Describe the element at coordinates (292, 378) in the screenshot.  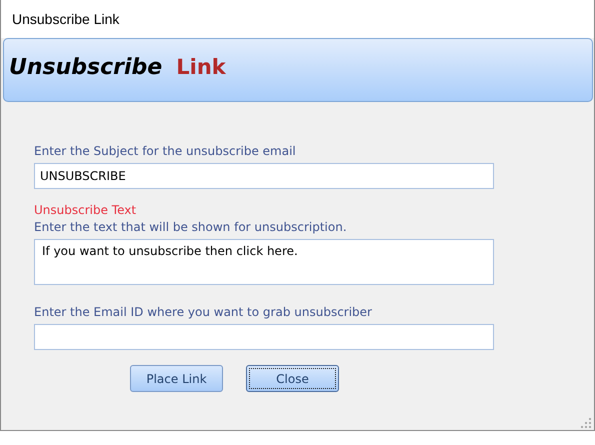
I see `dialog-button: Close` at that location.